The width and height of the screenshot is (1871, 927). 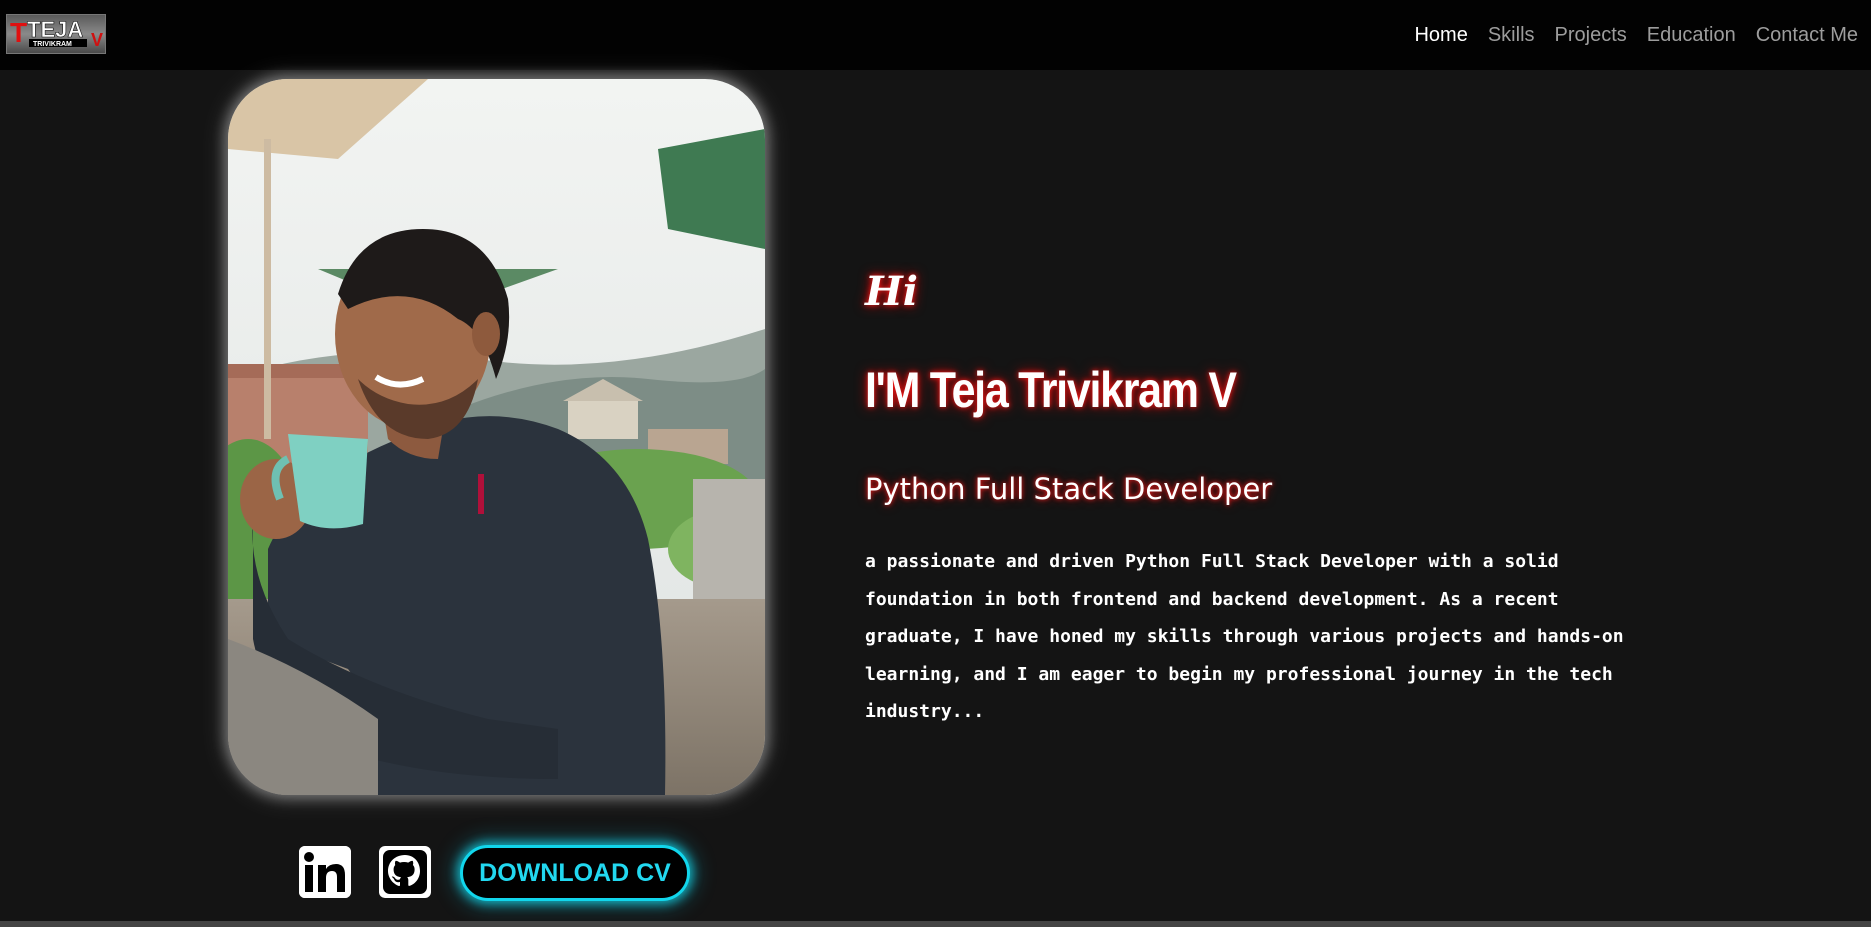 What do you see at coordinates (52, 44) in the screenshot?
I see `logo-sub-text: TRIVIKRAM` at bounding box center [52, 44].